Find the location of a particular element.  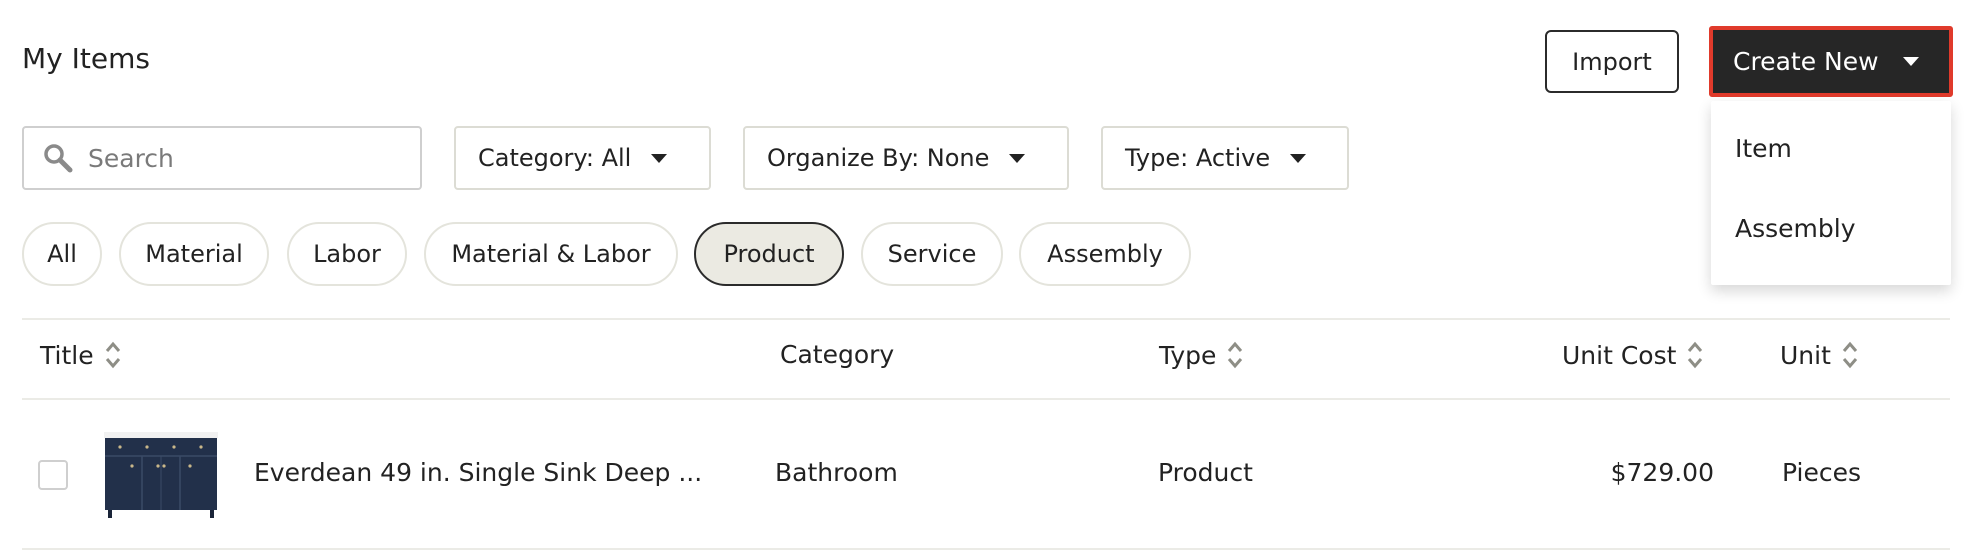

create-new-highlight: Create New is located at coordinates (1831, 61).